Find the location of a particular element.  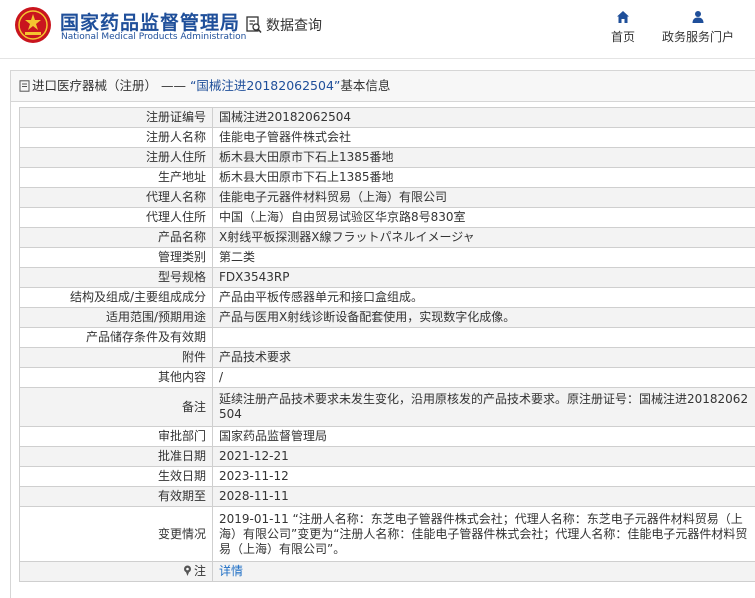

table-row: 生产地址 栃木县大田原市下石上1385番地 is located at coordinates (387, 178).